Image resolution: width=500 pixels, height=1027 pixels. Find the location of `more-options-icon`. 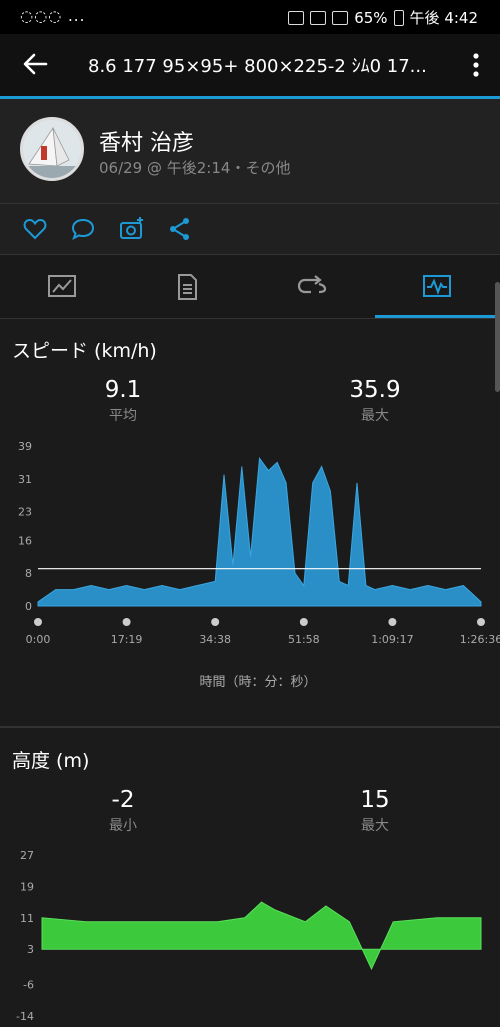

more-options-icon is located at coordinates (476, 65).